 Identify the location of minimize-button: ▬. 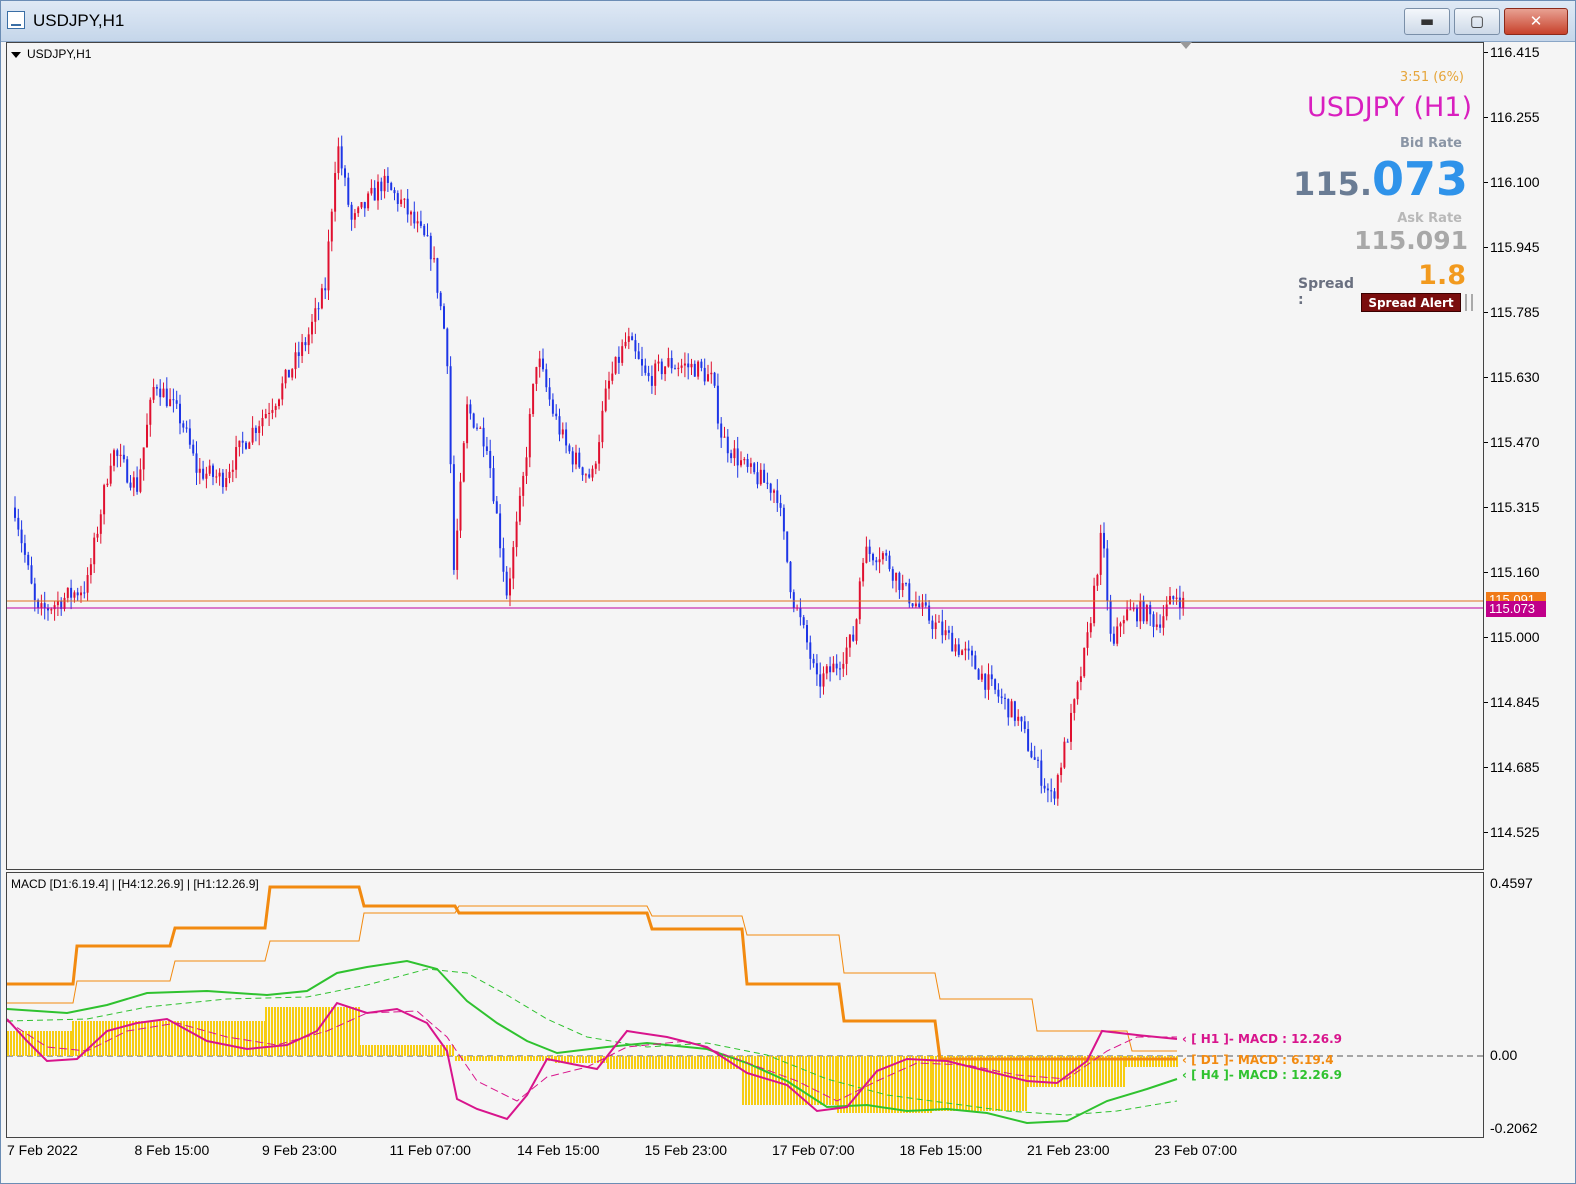
(1427, 21).